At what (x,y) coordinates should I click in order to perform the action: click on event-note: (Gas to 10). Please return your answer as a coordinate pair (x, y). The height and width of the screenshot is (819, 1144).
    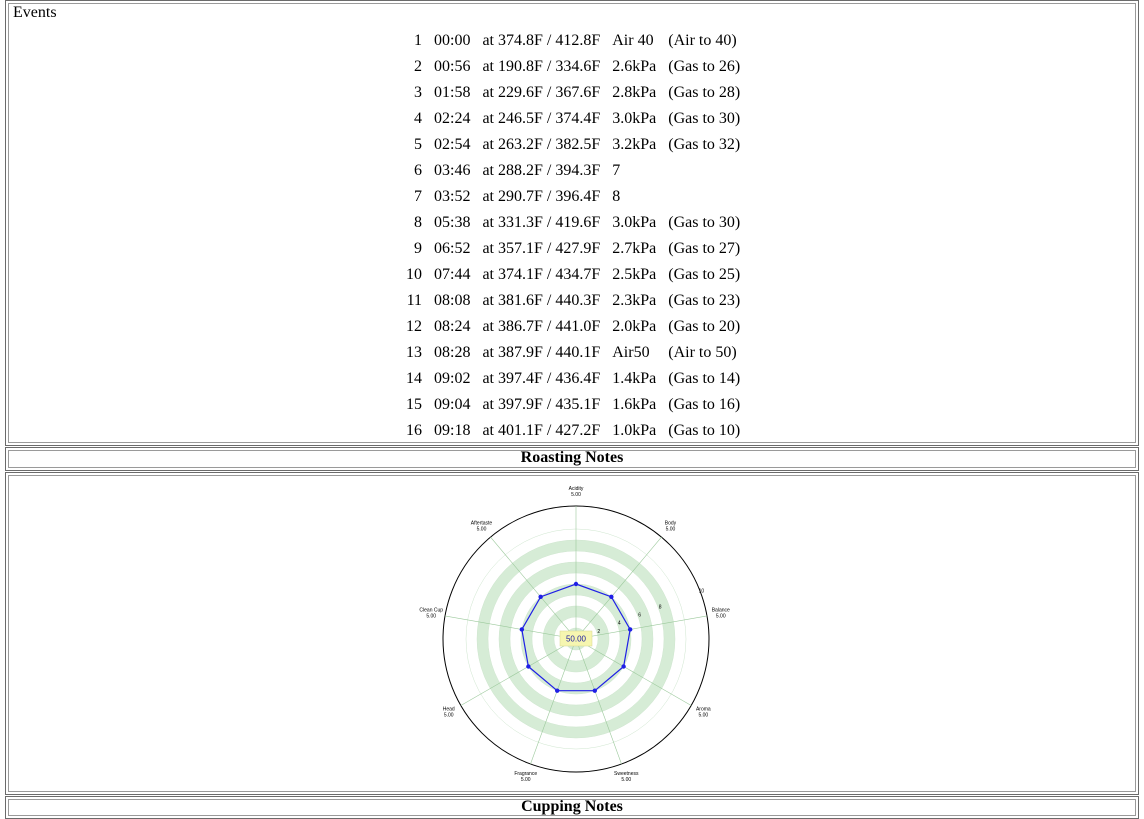
    Looking at the image, I should click on (704, 430).